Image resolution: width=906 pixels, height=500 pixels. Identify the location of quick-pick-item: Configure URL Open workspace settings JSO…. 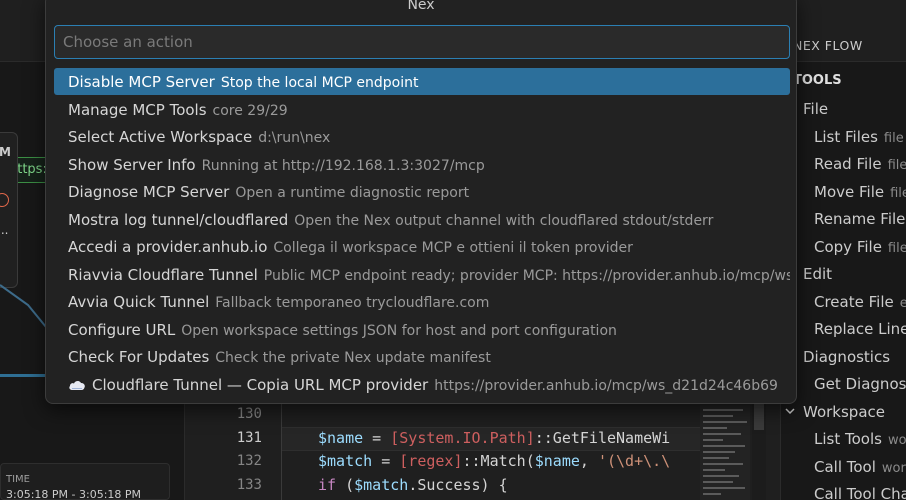
(422, 329).